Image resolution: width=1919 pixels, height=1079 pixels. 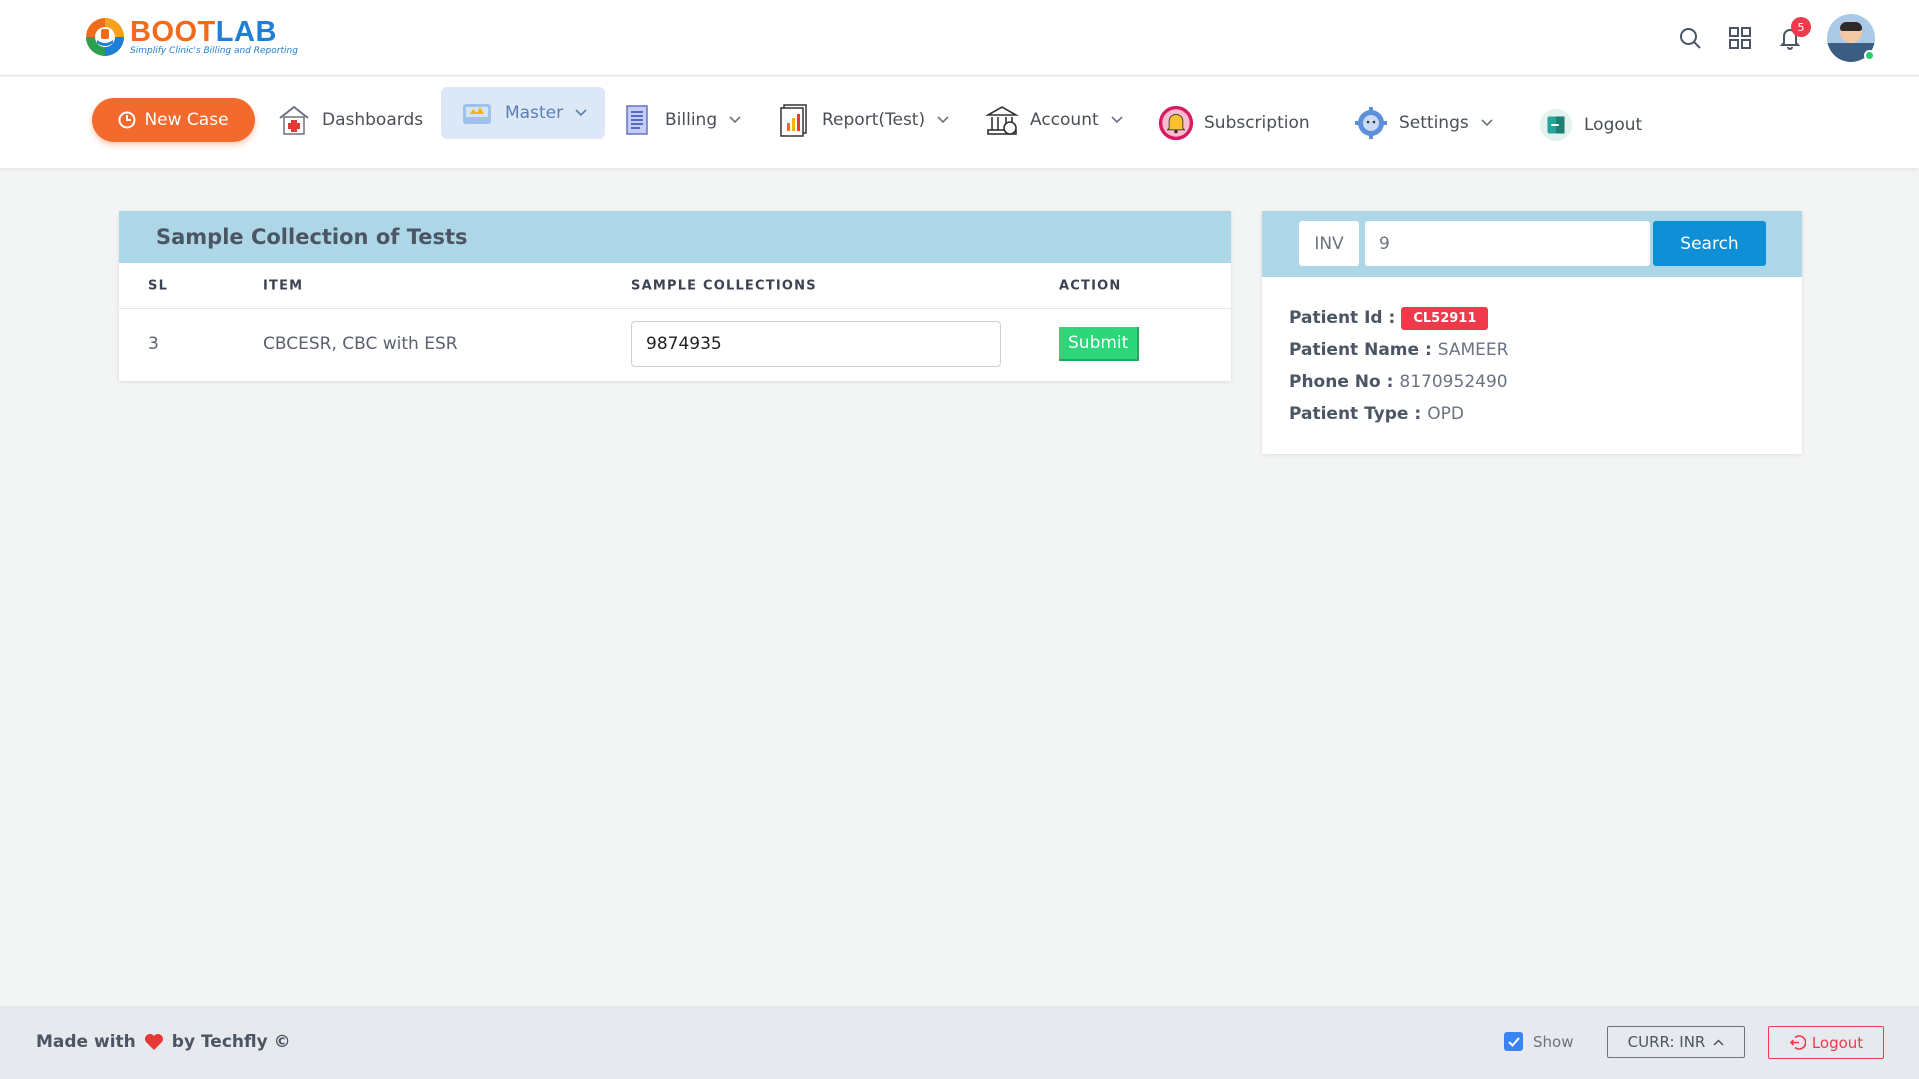 I want to click on master-icon, so click(x=477, y=113).